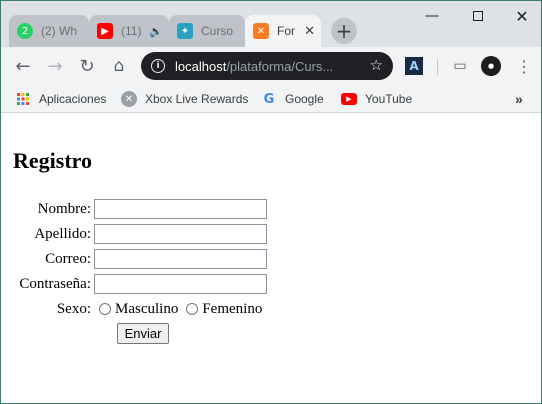 The width and height of the screenshot is (542, 404). Describe the element at coordinates (491, 66) in the screenshot. I see `profile-avatar: ●` at that location.